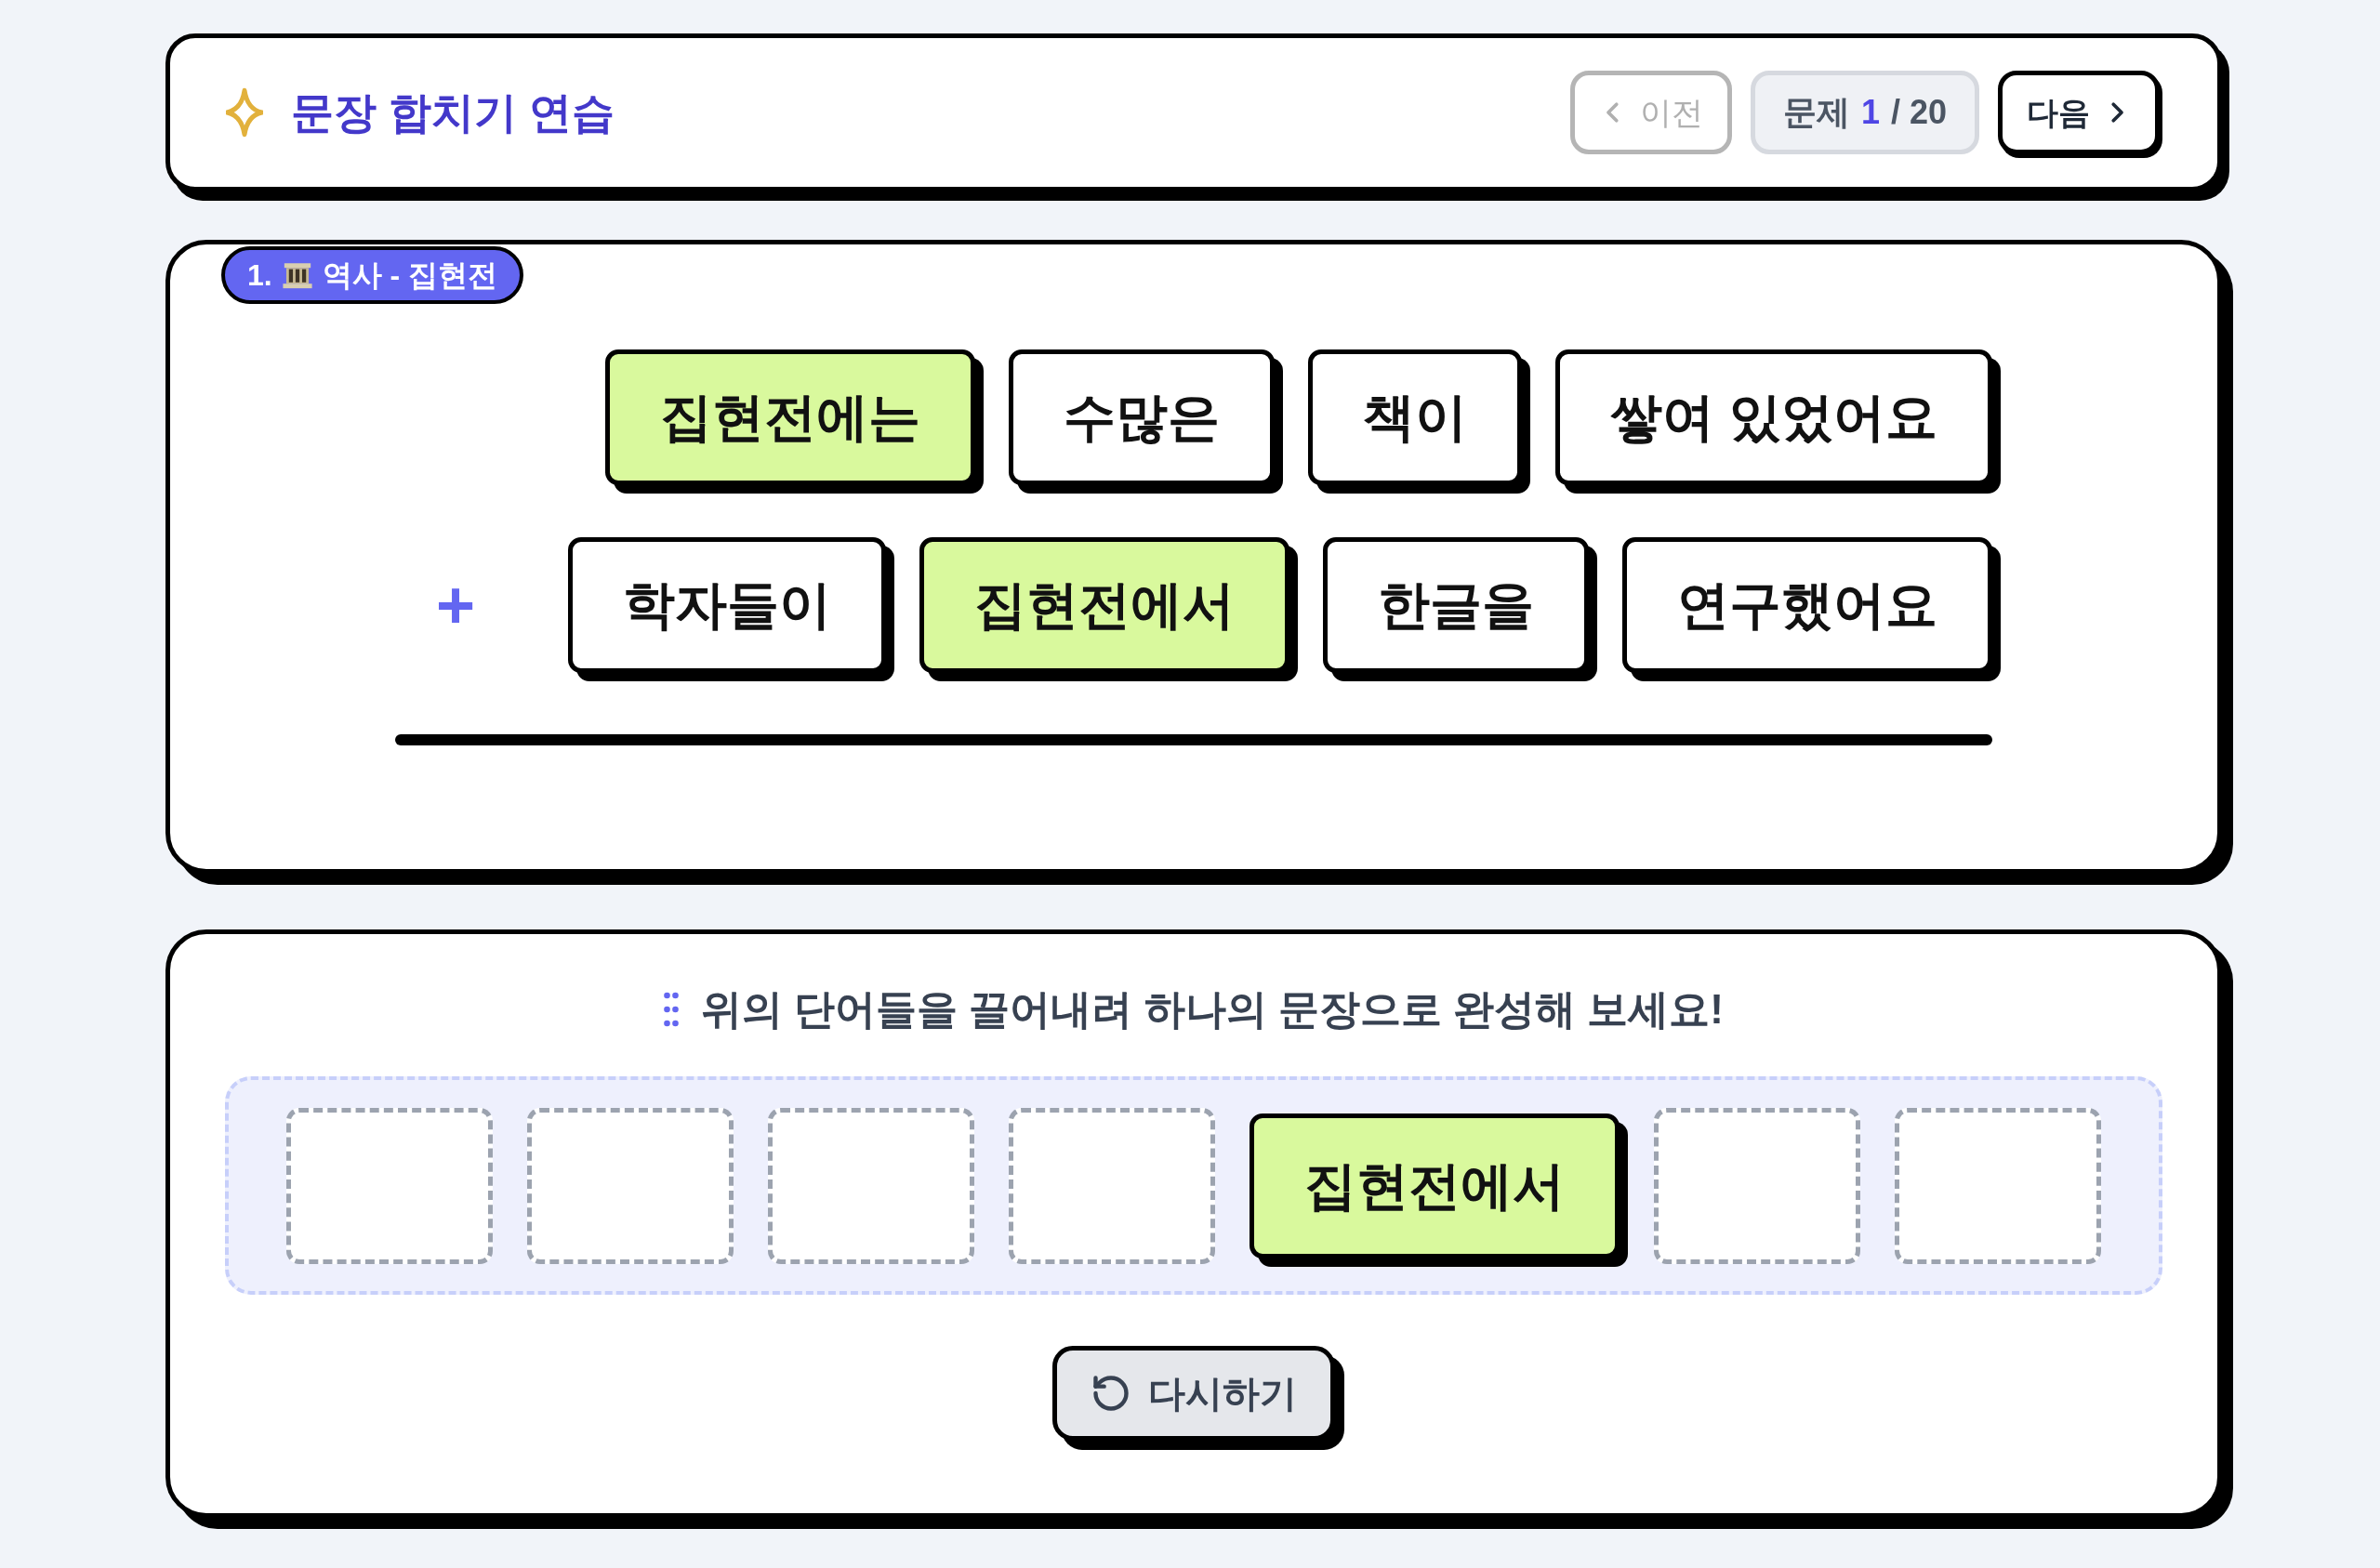  I want to click on rotate-ccw-icon, so click(1111, 1394).